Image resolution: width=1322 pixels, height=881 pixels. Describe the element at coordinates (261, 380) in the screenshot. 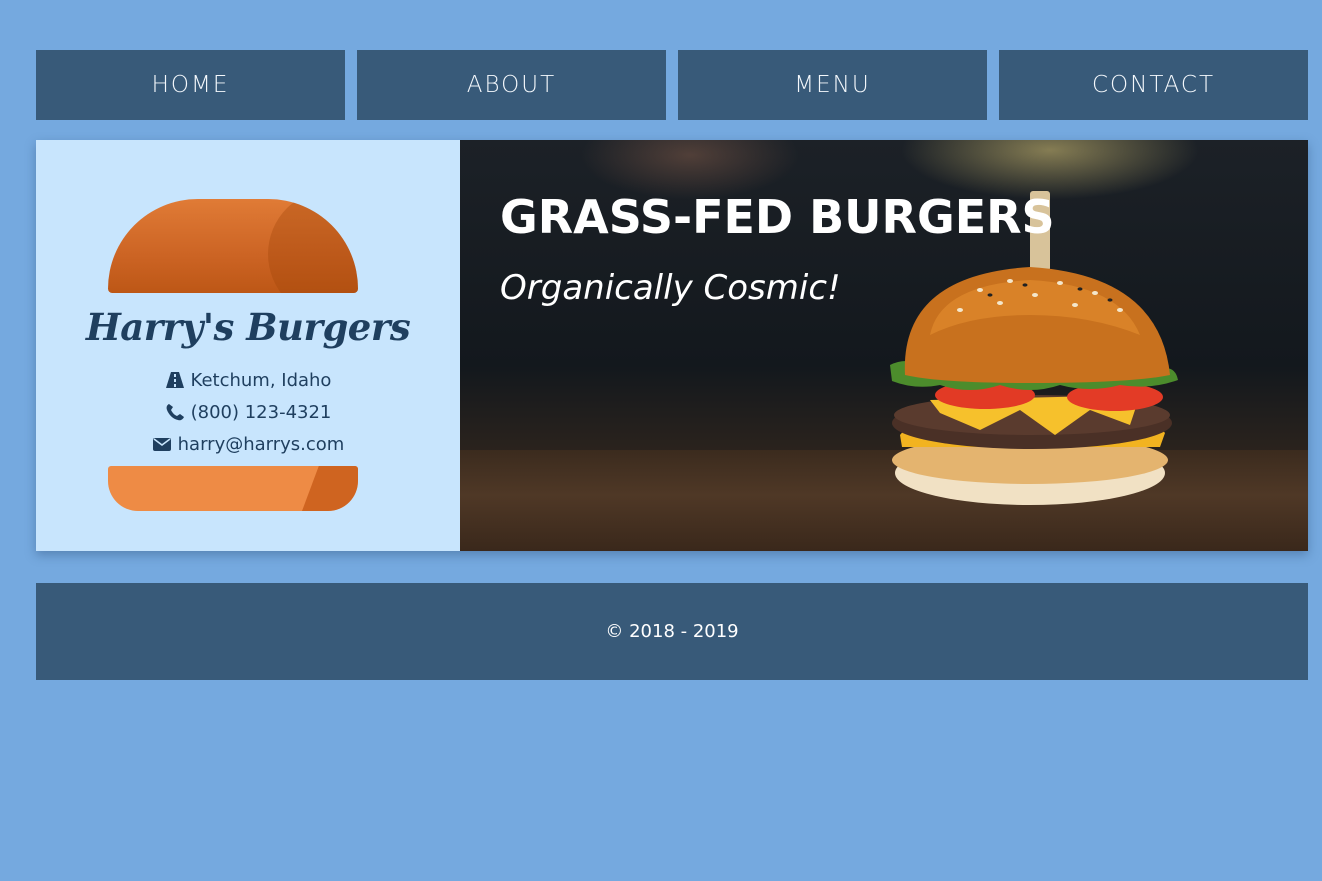

I see `location-text: Ketchum, Idaho` at that location.